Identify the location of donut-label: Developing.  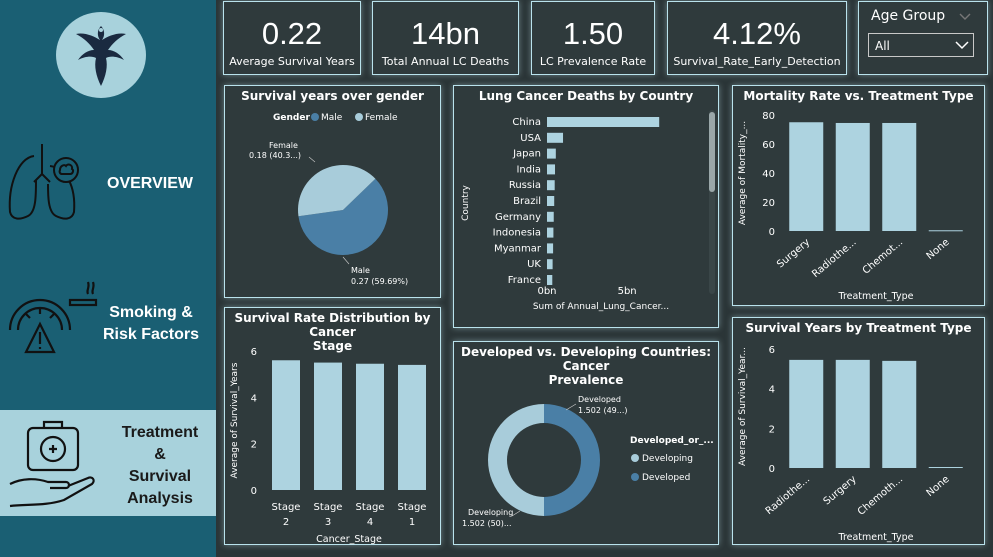
(490, 512).